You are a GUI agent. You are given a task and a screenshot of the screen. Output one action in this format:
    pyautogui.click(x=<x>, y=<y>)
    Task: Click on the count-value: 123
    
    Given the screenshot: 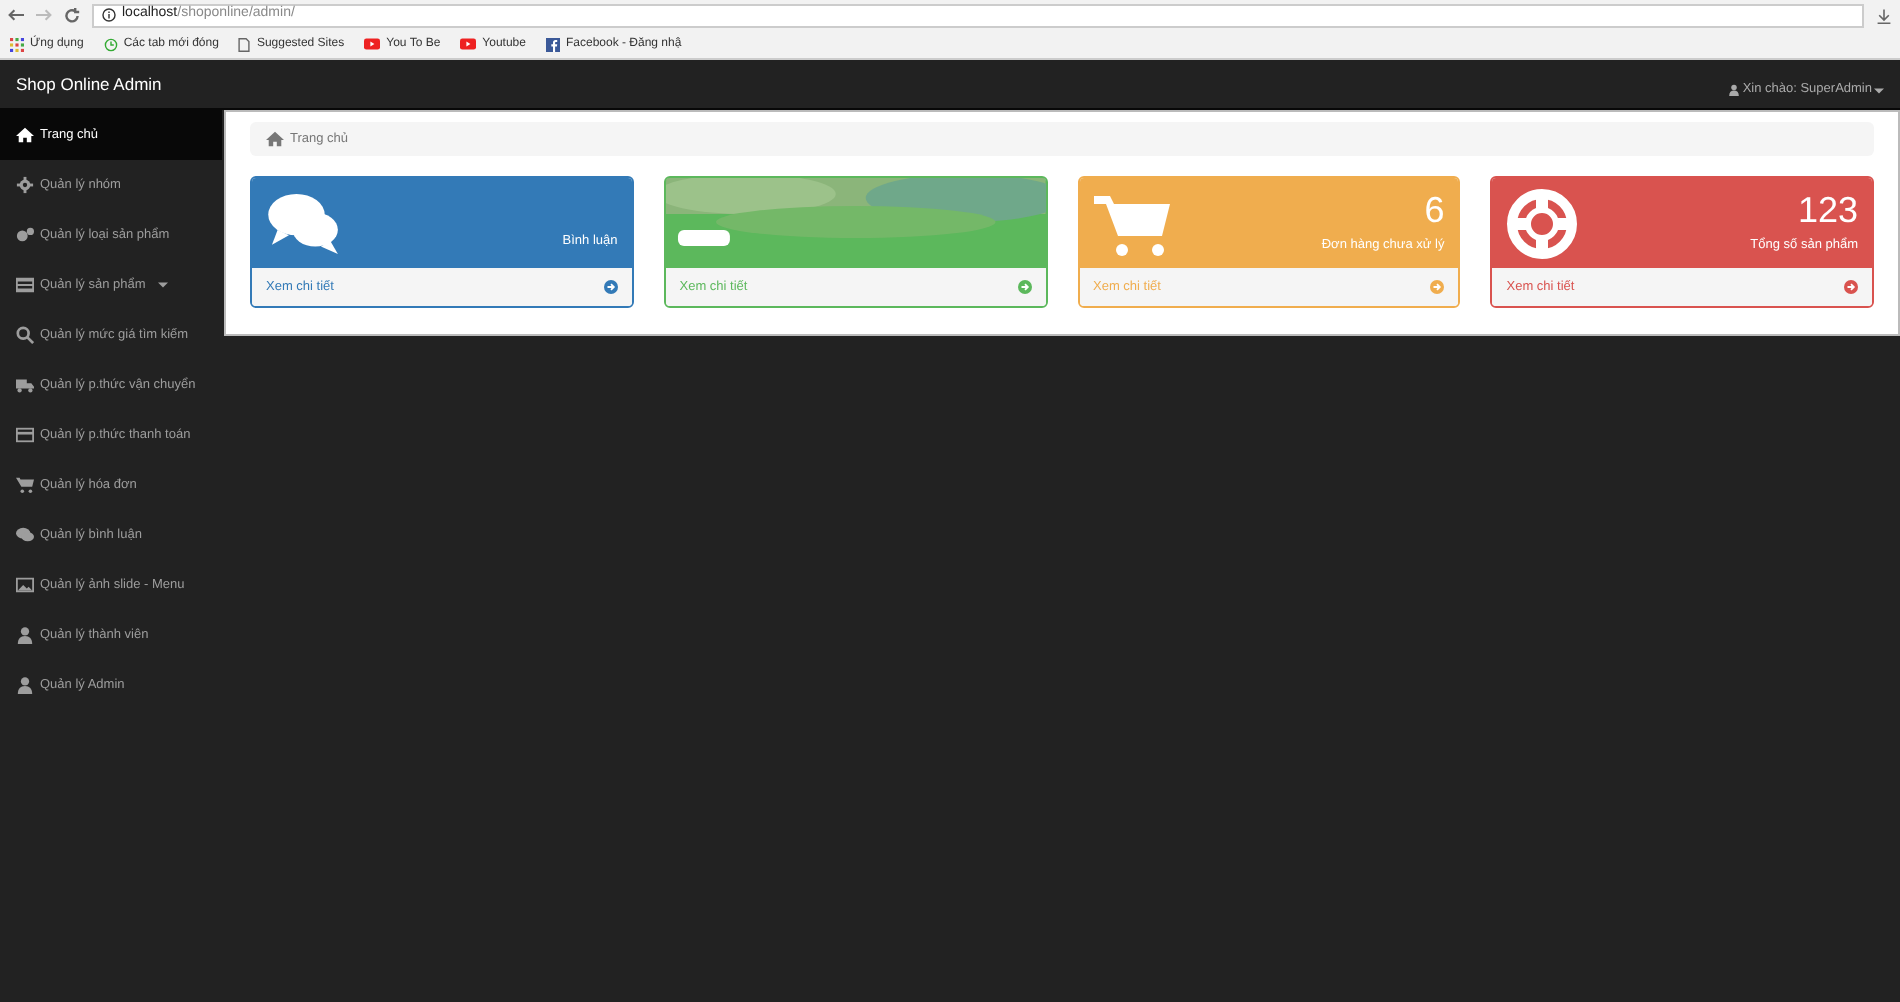 What is the action you would take?
    pyautogui.click(x=1827, y=209)
    